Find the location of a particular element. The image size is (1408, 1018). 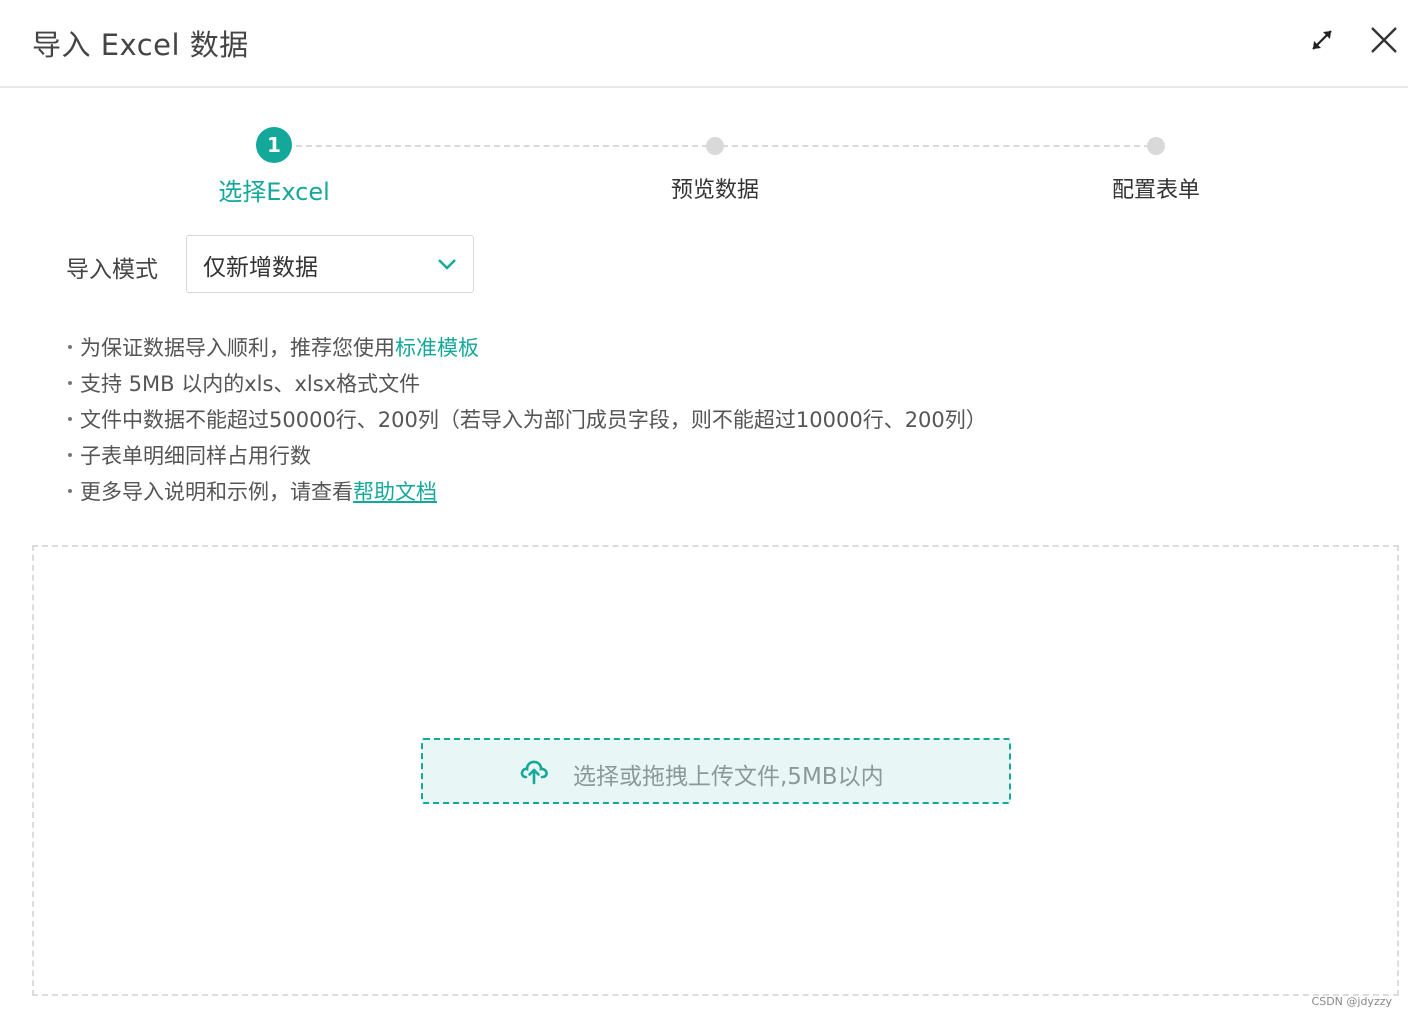

expand-icon is located at coordinates (1322, 40).